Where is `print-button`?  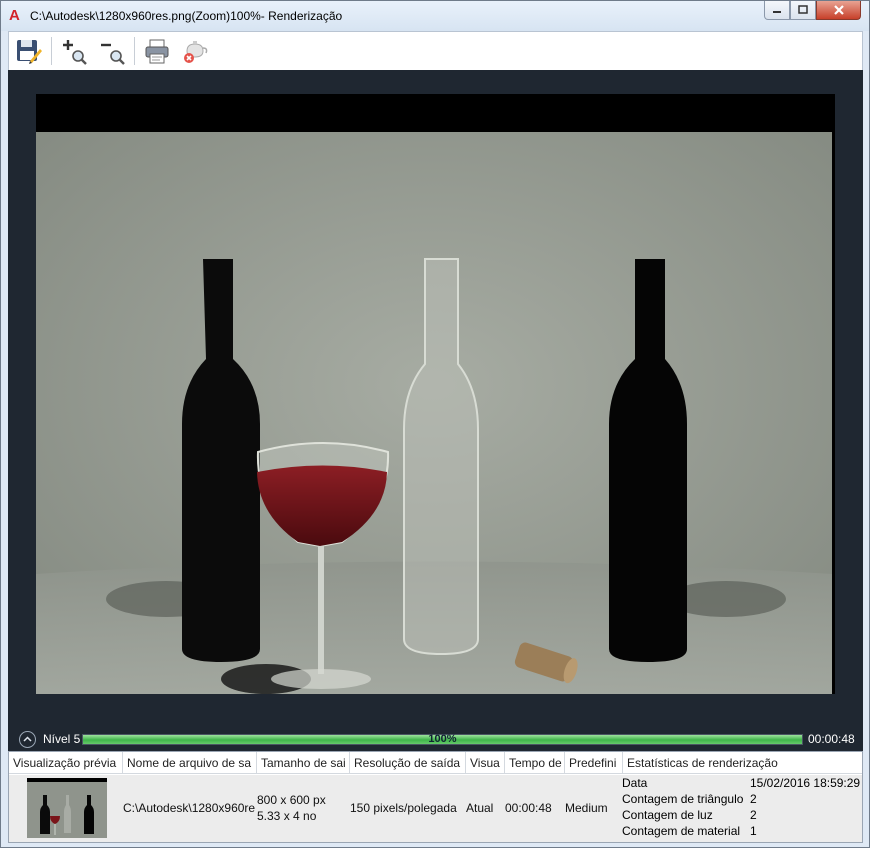 print-button is located at coordinates (157, 51).